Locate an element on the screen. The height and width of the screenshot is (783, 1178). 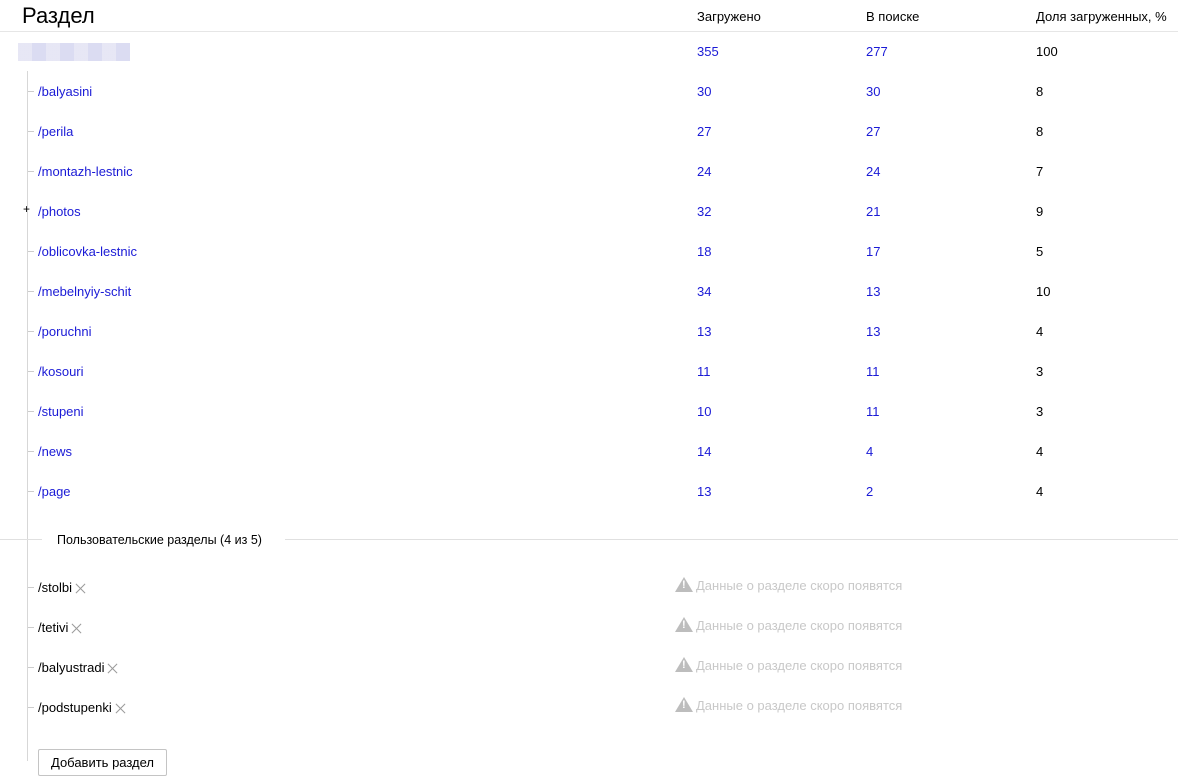
user-section-name: /podstupenki is located at coordinates (82, 707).